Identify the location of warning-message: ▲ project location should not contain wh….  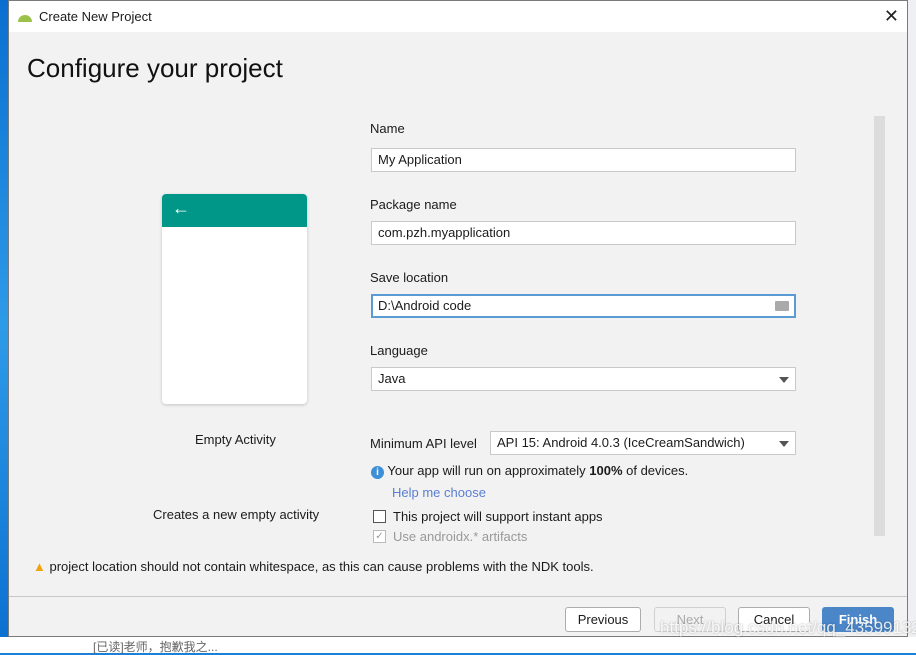
(313, 566).